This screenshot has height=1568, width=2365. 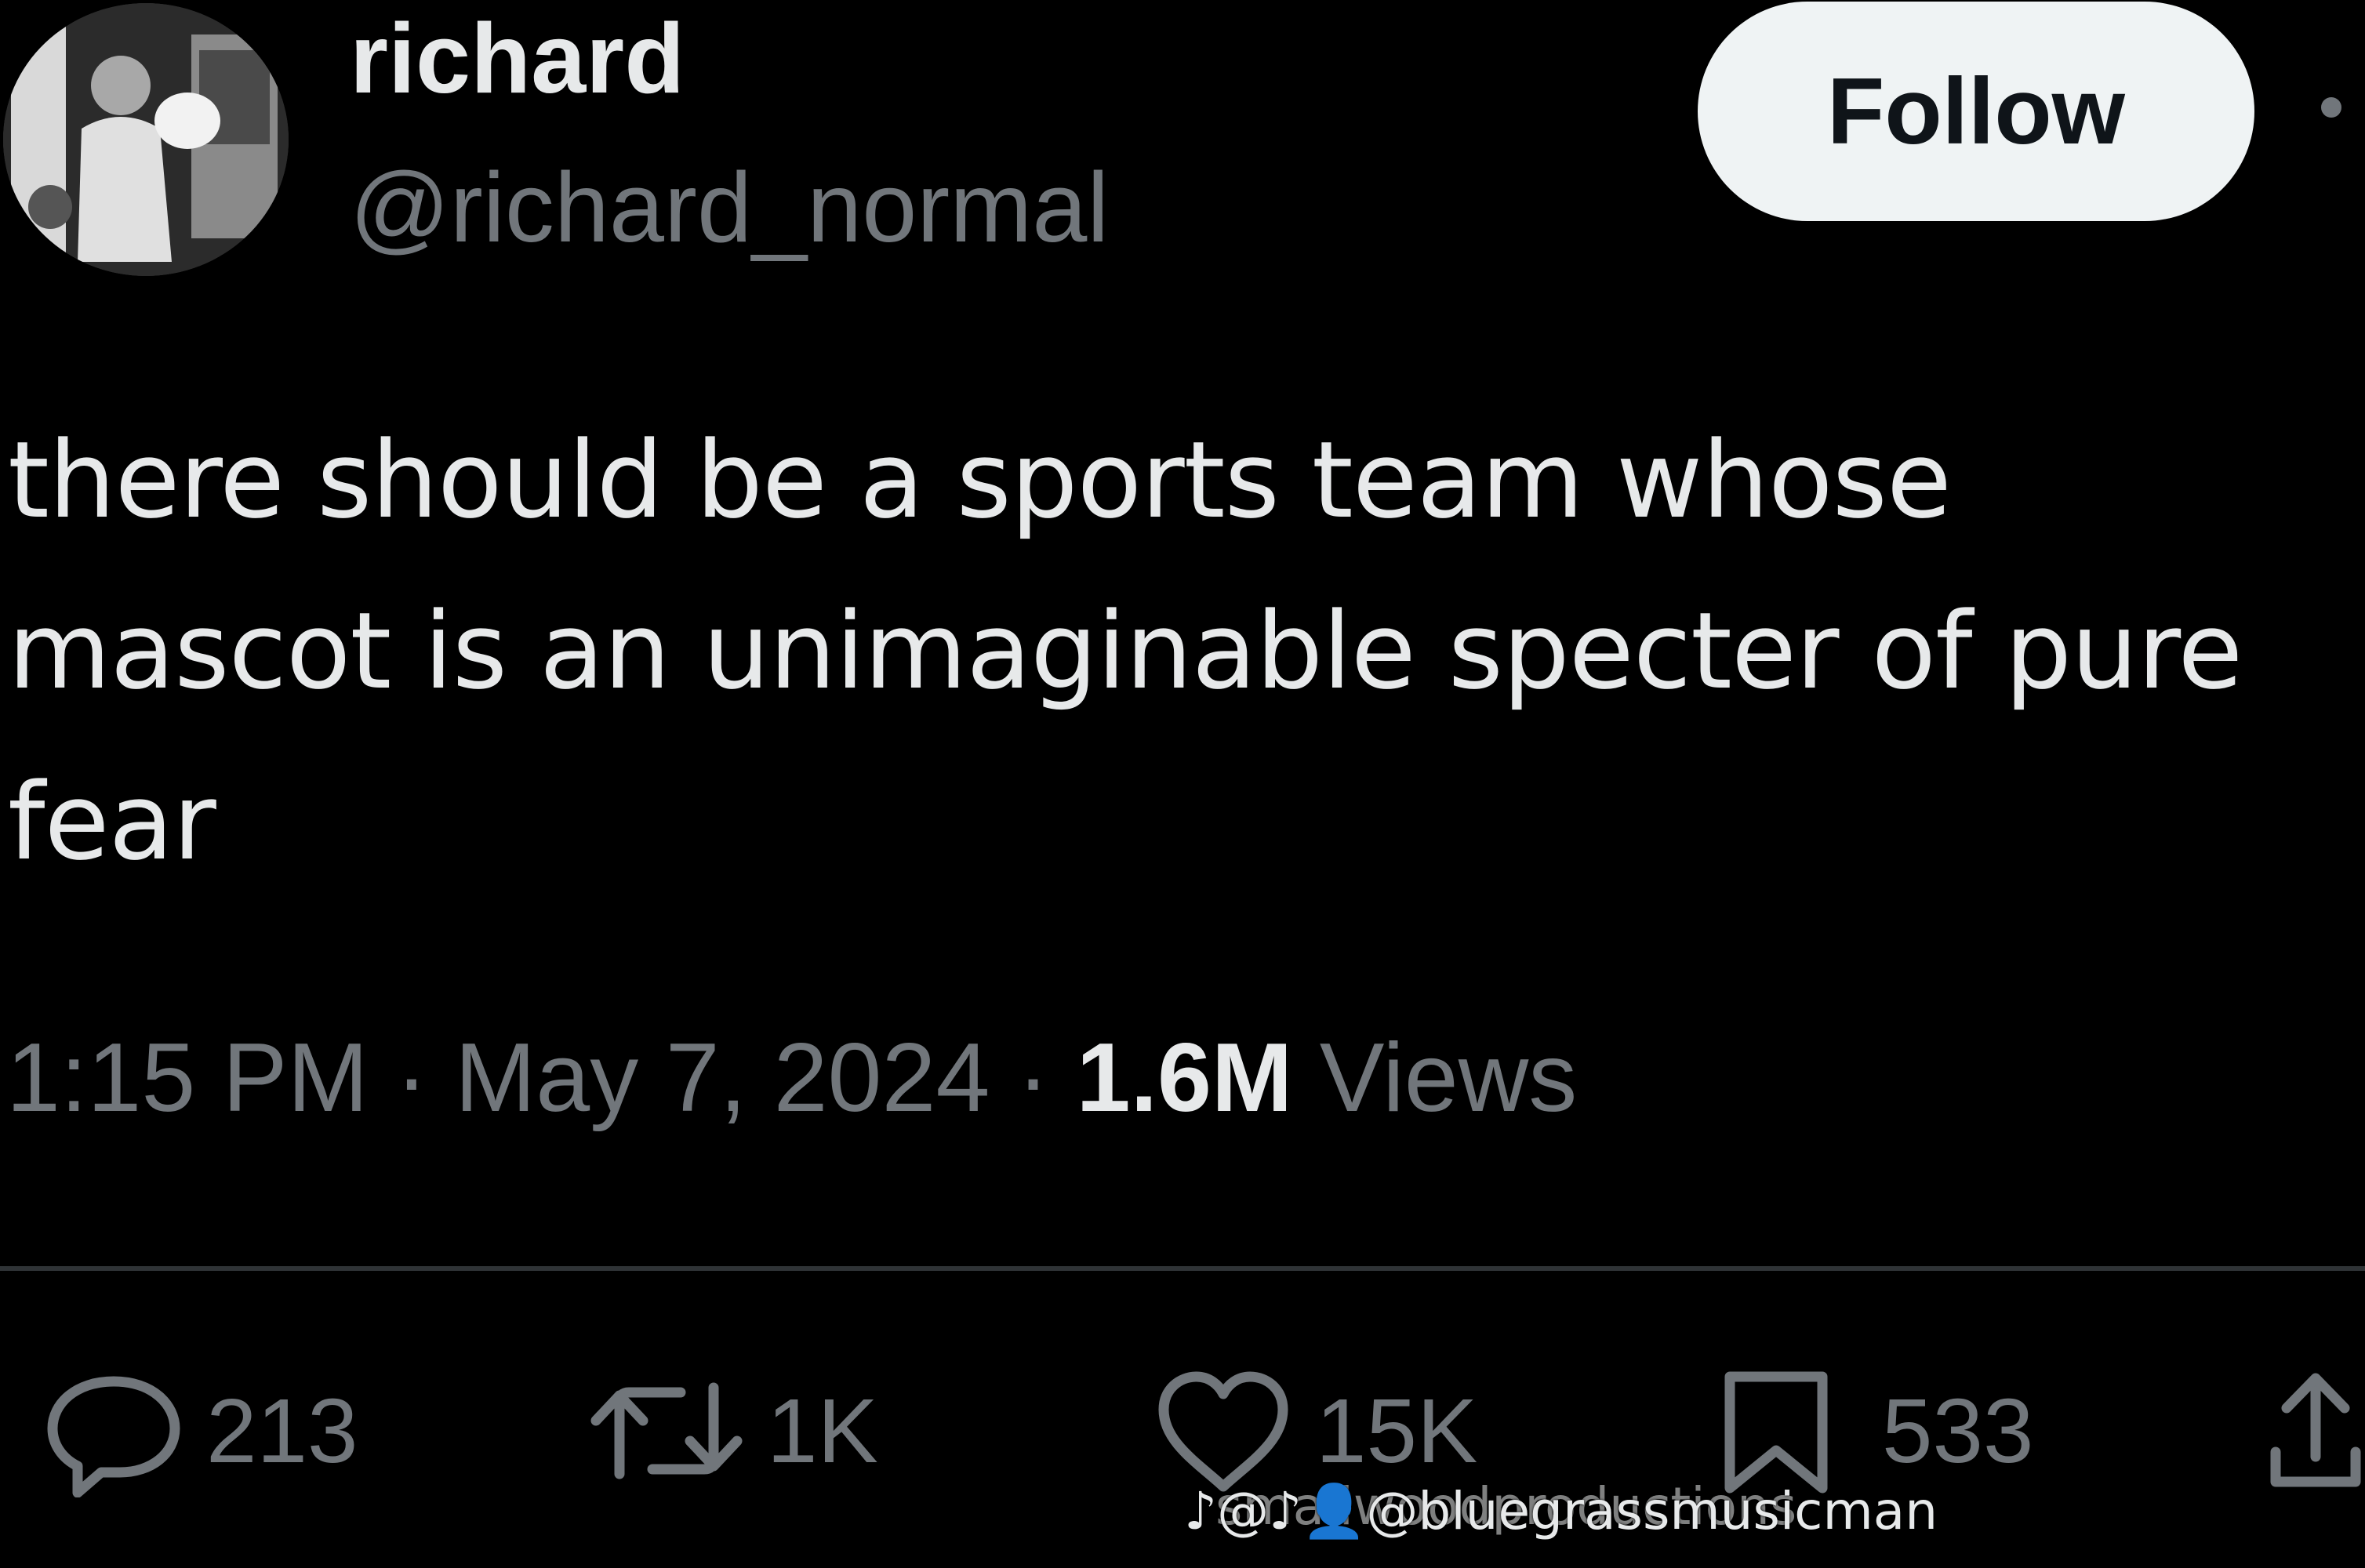 I want to click on divider, so click(x=1182, y=1268).